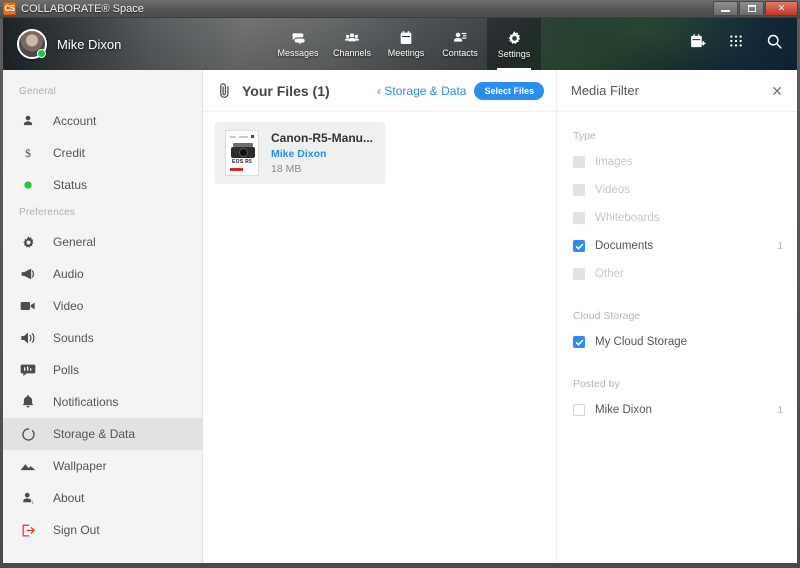  What do you see at coordinates (242, 162) in the screenshot?
I see `thumbnail-model-text: EOS R5` at bounding box center [242, 162].